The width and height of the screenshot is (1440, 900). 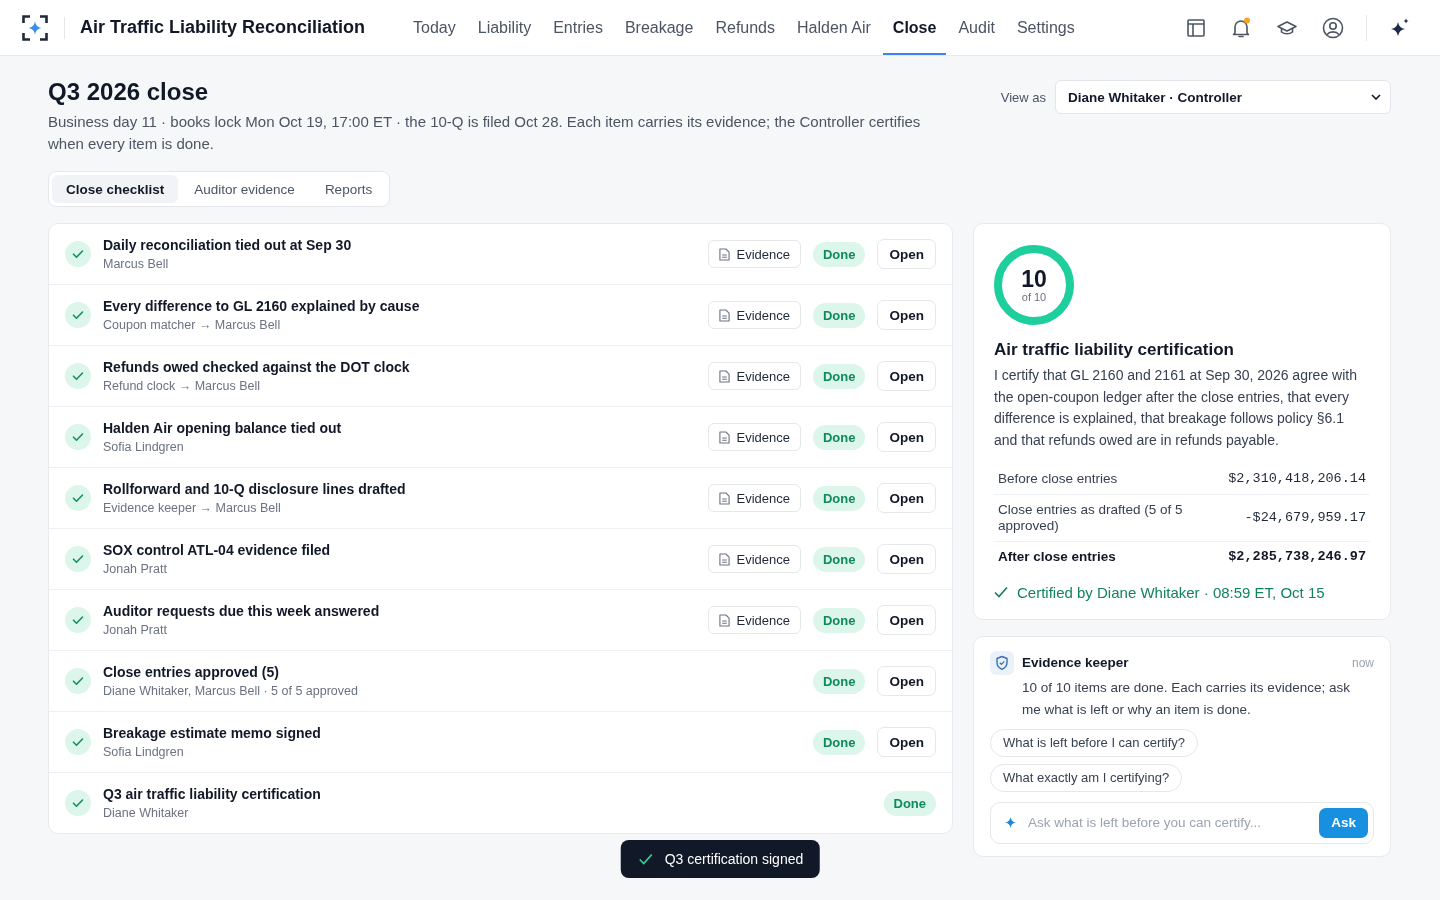 What do you see at coordinates (1094, 742) in the screenshot?
I see `suggestion-chip: What is left before I can certify?` at bounding box center [1094, 742].